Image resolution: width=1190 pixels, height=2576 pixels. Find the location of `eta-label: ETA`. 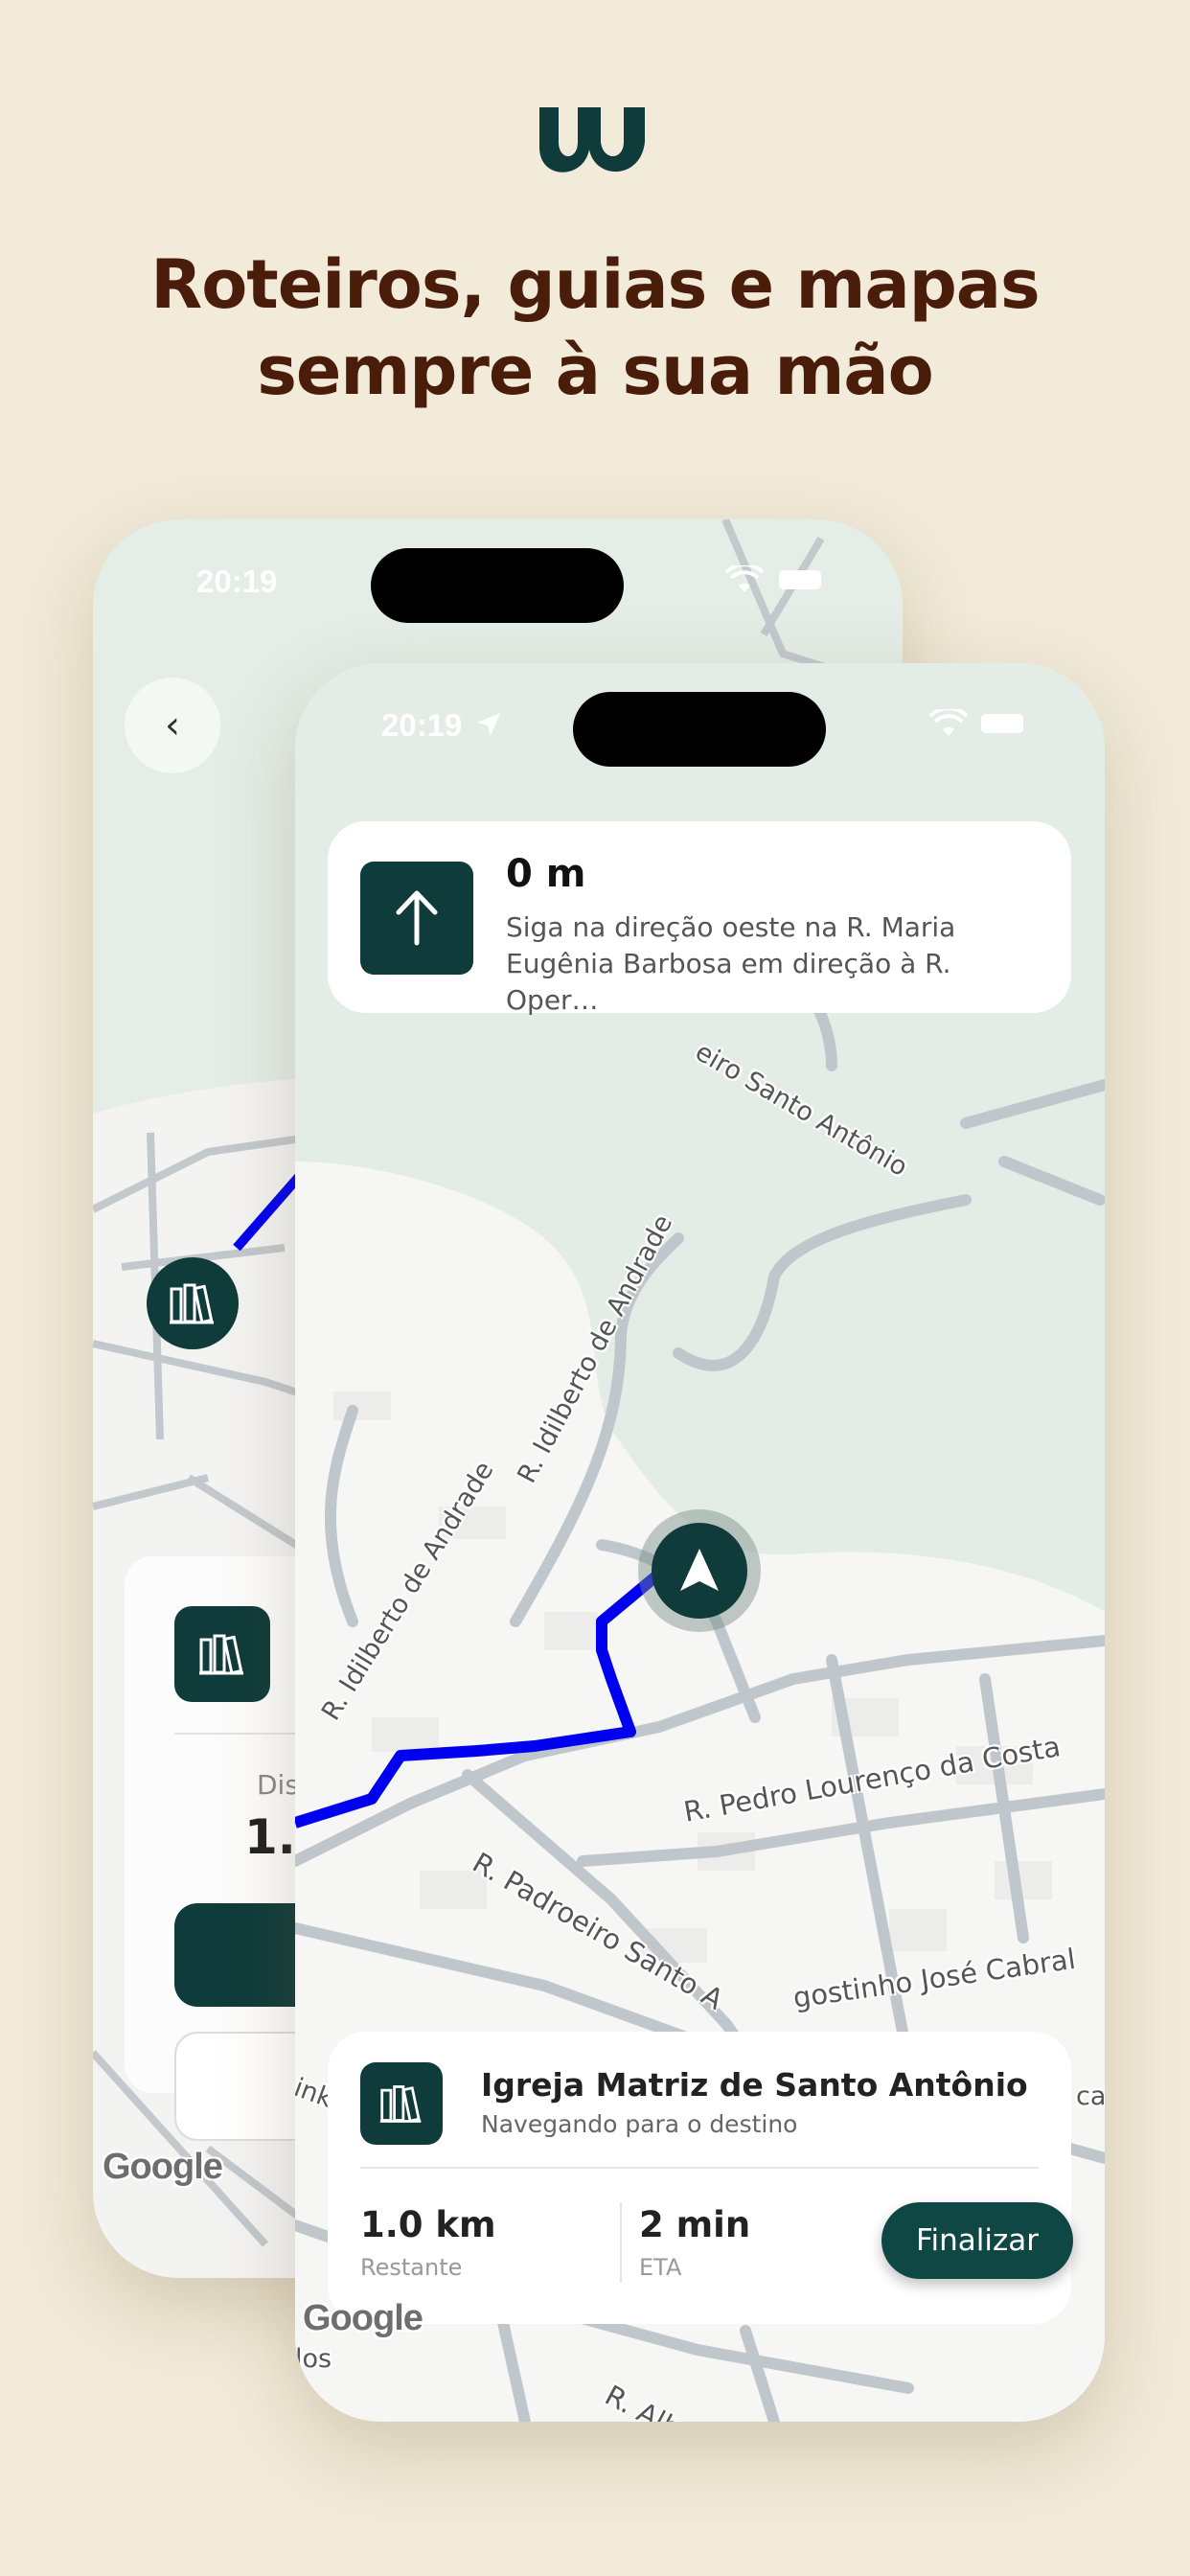

eta-label: ETA is located at coordinates (661, 2267).